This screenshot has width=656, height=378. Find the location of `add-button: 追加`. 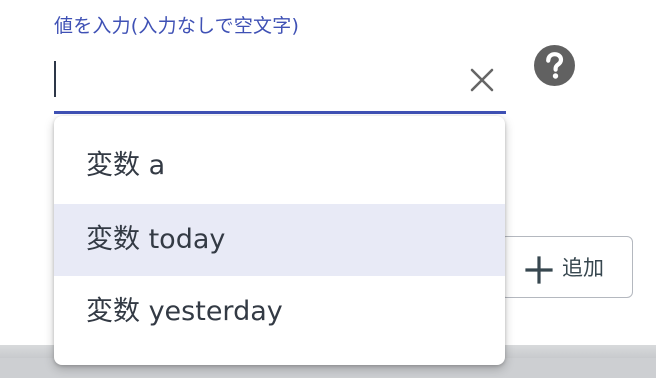

add-button: 追加 is located at coordinates (566, 267).